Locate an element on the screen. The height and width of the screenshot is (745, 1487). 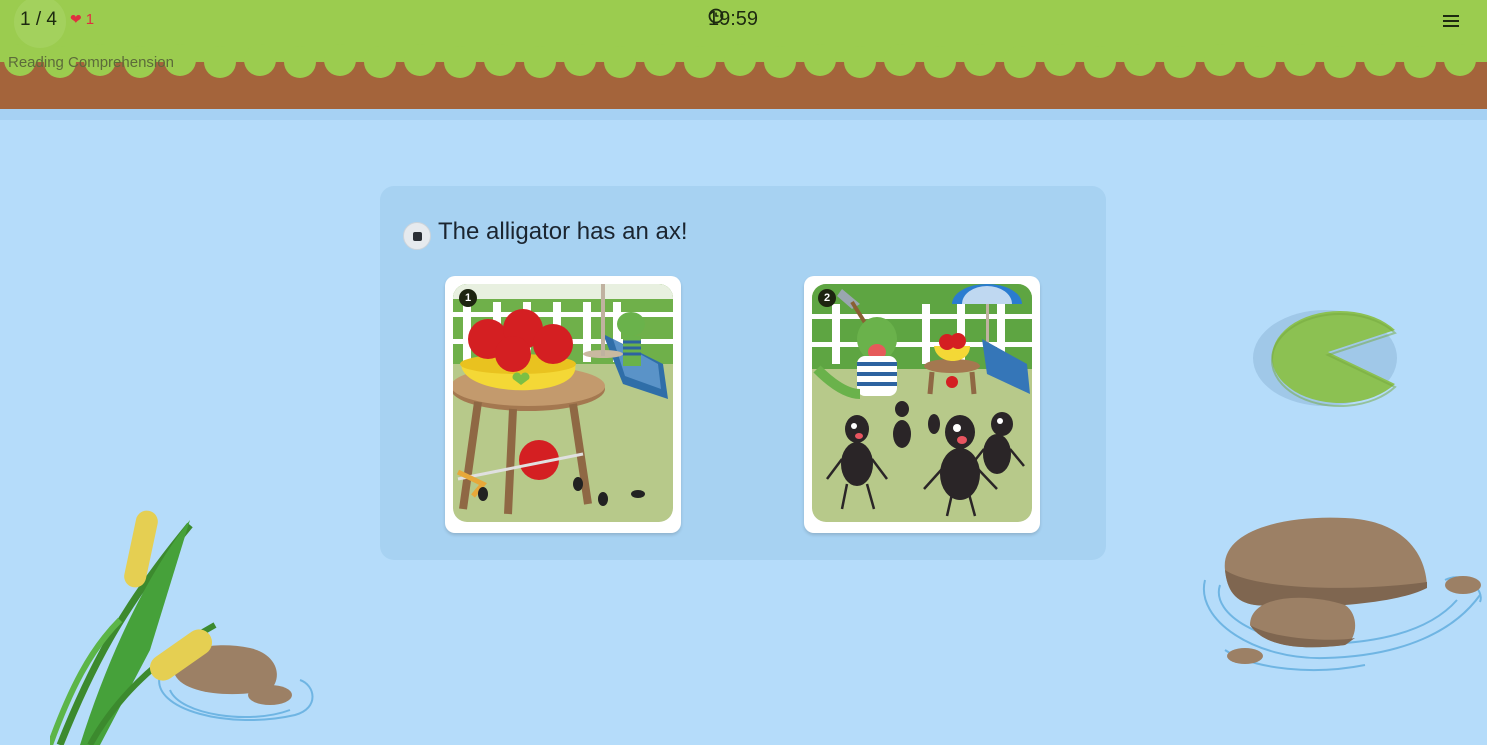
apple-bowl-scene-image is located at coordinates (563, 403).